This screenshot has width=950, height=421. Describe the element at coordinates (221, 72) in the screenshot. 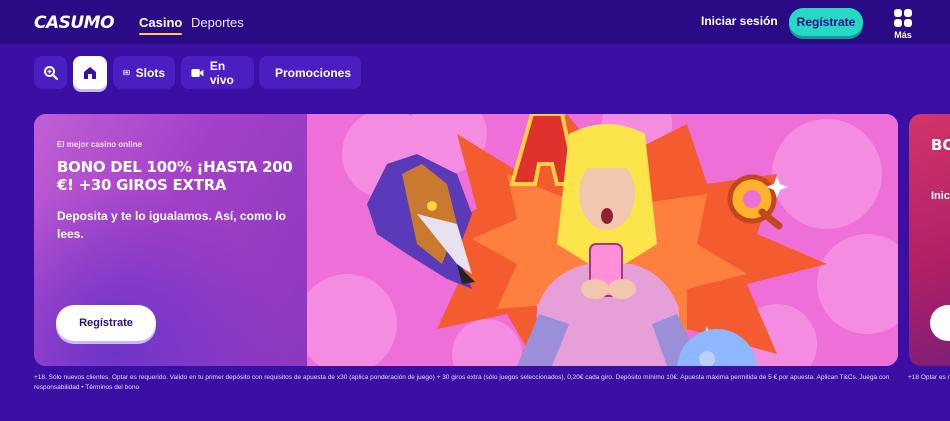

I see `tab-en-vivo-label: En vivo` at that location.